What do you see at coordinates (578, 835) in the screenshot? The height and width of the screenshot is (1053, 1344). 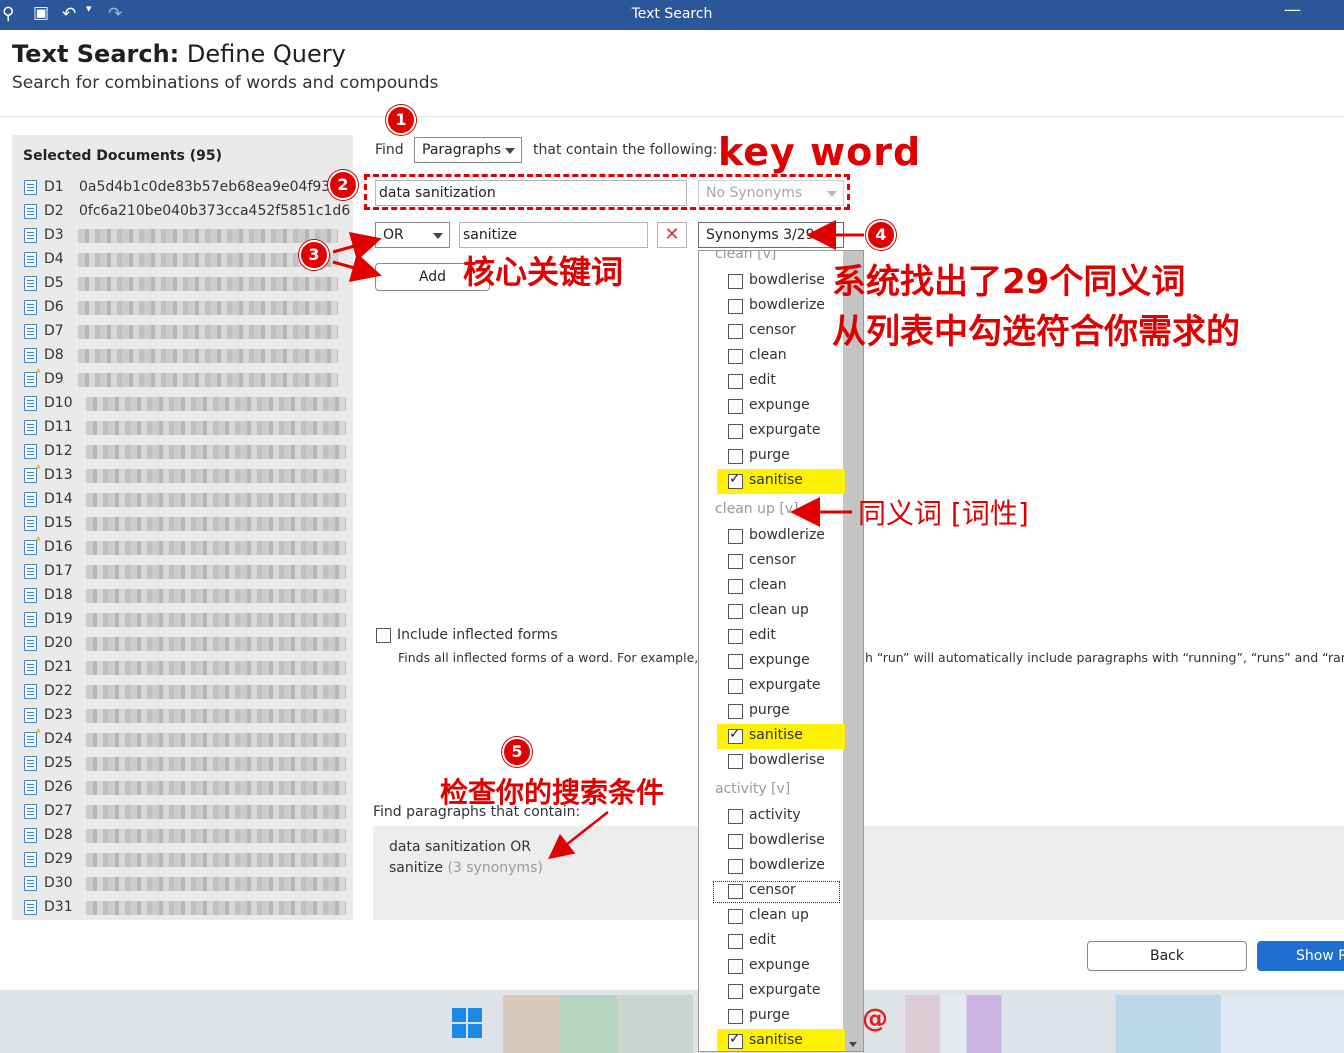 I see `arrow-to-summary` at bounding box center [578, 835].